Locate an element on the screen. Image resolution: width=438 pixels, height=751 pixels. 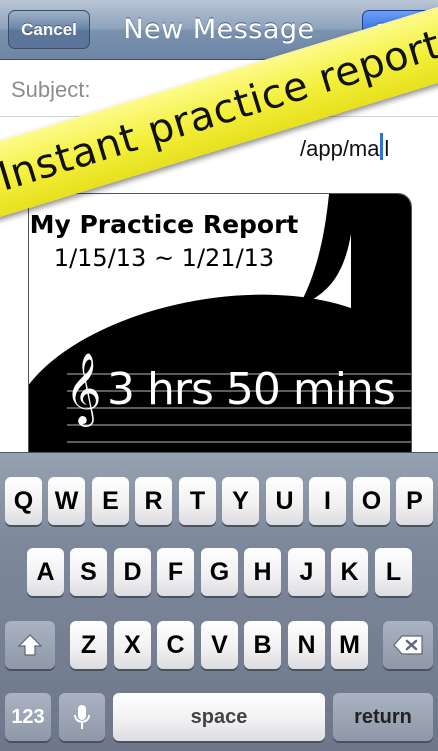
key-m: M is located at coordinates (349, 645).